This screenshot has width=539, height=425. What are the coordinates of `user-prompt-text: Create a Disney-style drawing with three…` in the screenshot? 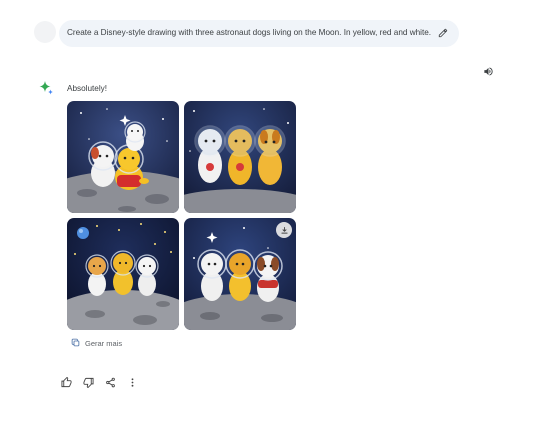 It's located at (249, 32).